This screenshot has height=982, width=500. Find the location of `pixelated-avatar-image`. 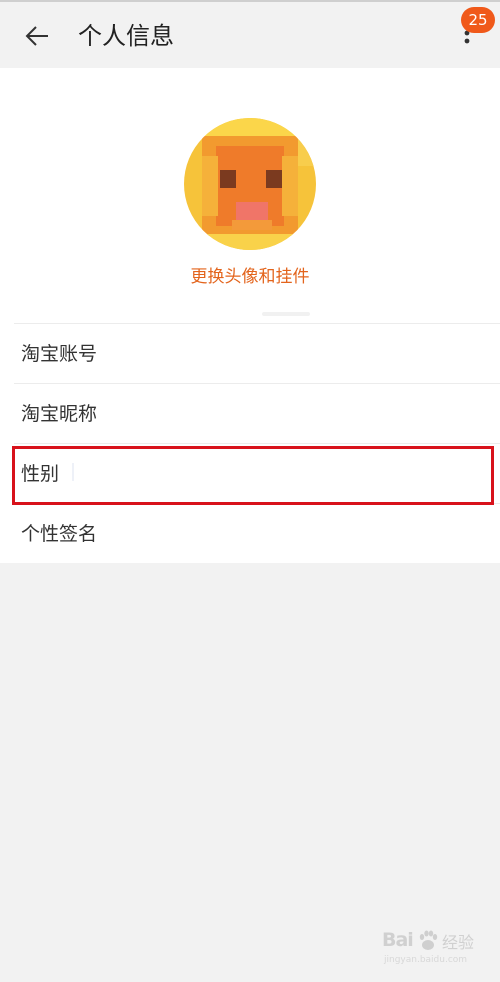

pixelated-avatar-image is located at coordinates (250, 184).